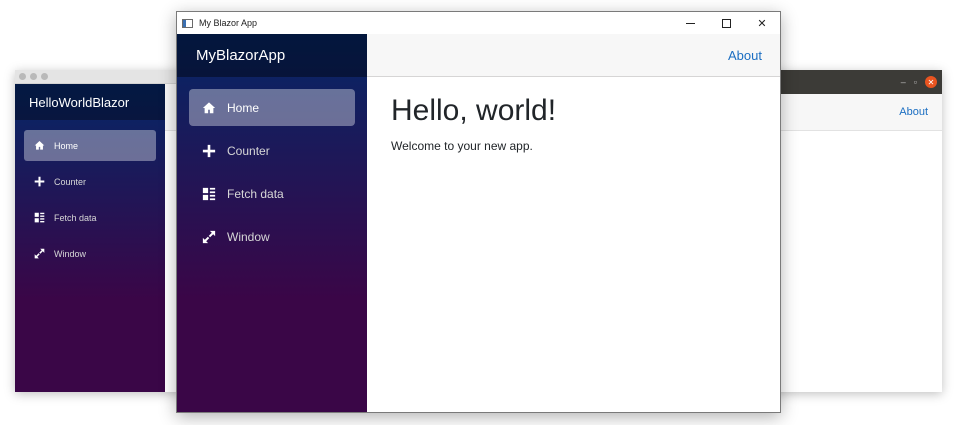 The image size is (961, 425). Describe the element at coordinates (44, 76) in the screenshot. I see `mac-zoom-dot` at that location.